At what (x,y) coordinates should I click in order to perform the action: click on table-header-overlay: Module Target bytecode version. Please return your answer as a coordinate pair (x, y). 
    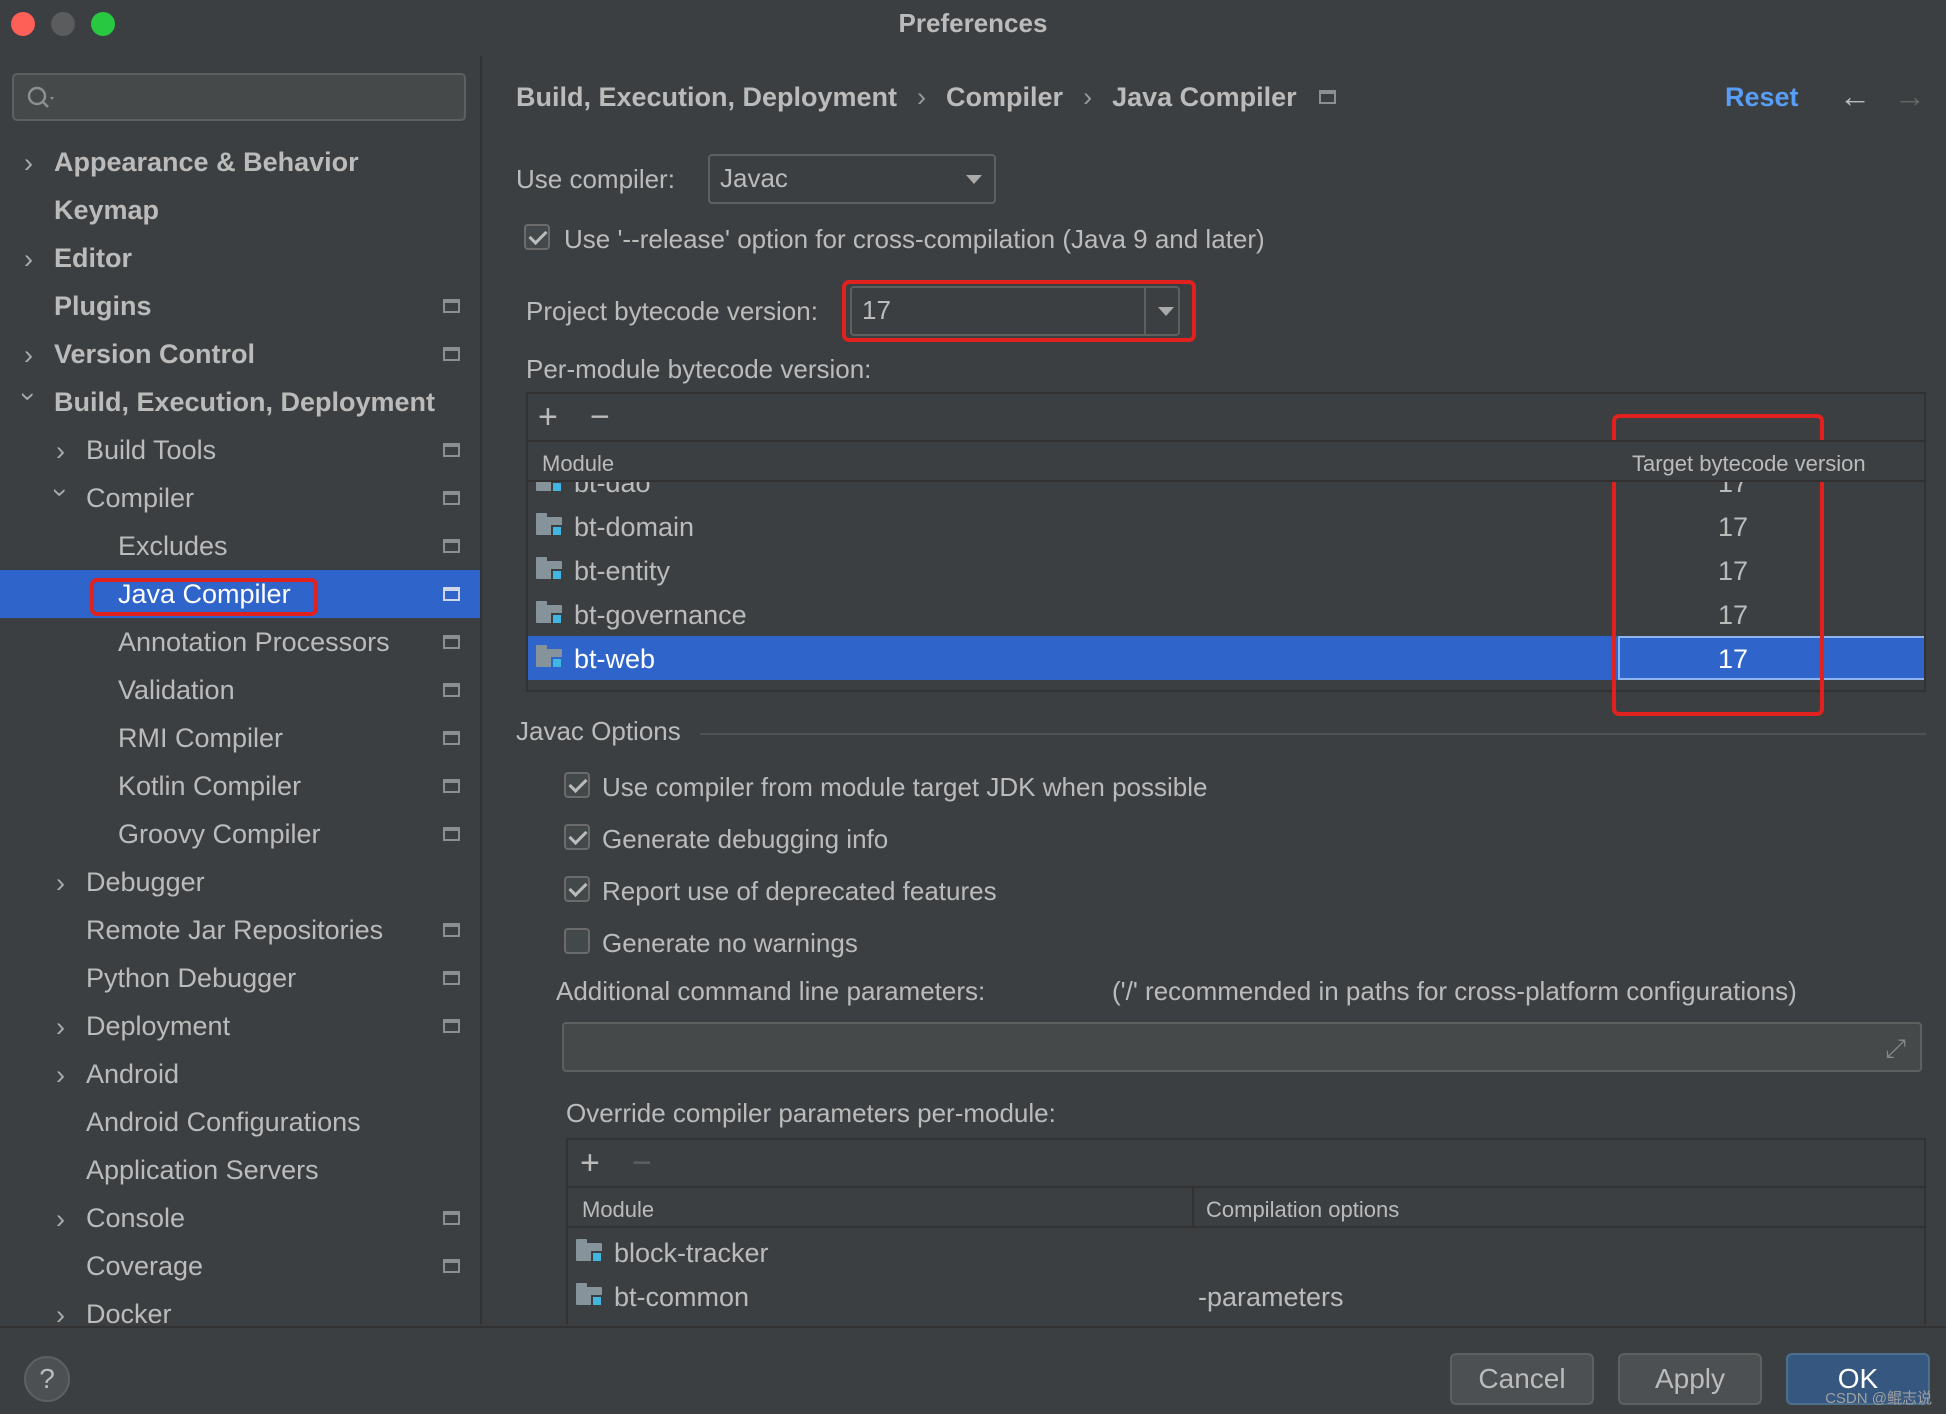
    Looking at the image, I should click on (1226, 461).